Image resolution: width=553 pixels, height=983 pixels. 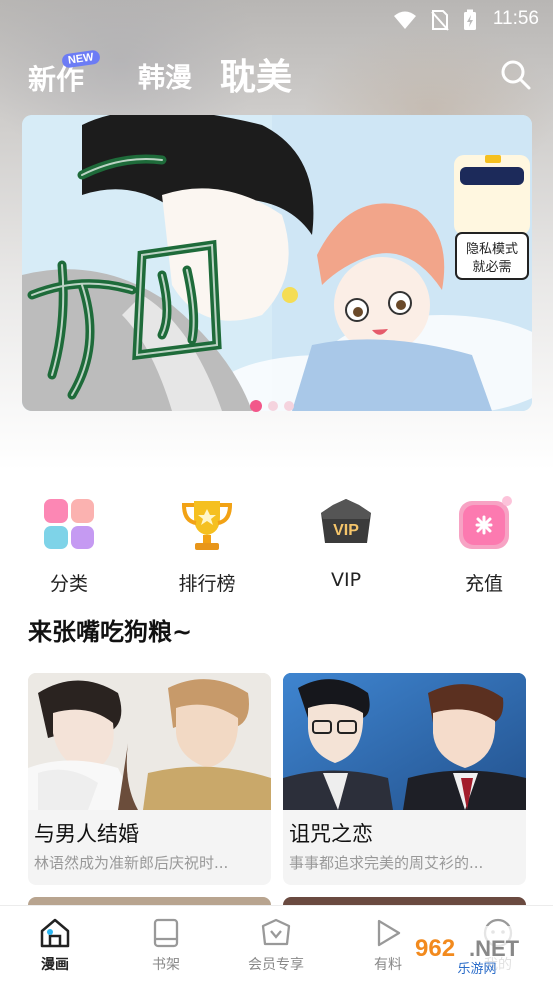 I want to click on quick-menu-label: 分类, so click(x=68, y=584).